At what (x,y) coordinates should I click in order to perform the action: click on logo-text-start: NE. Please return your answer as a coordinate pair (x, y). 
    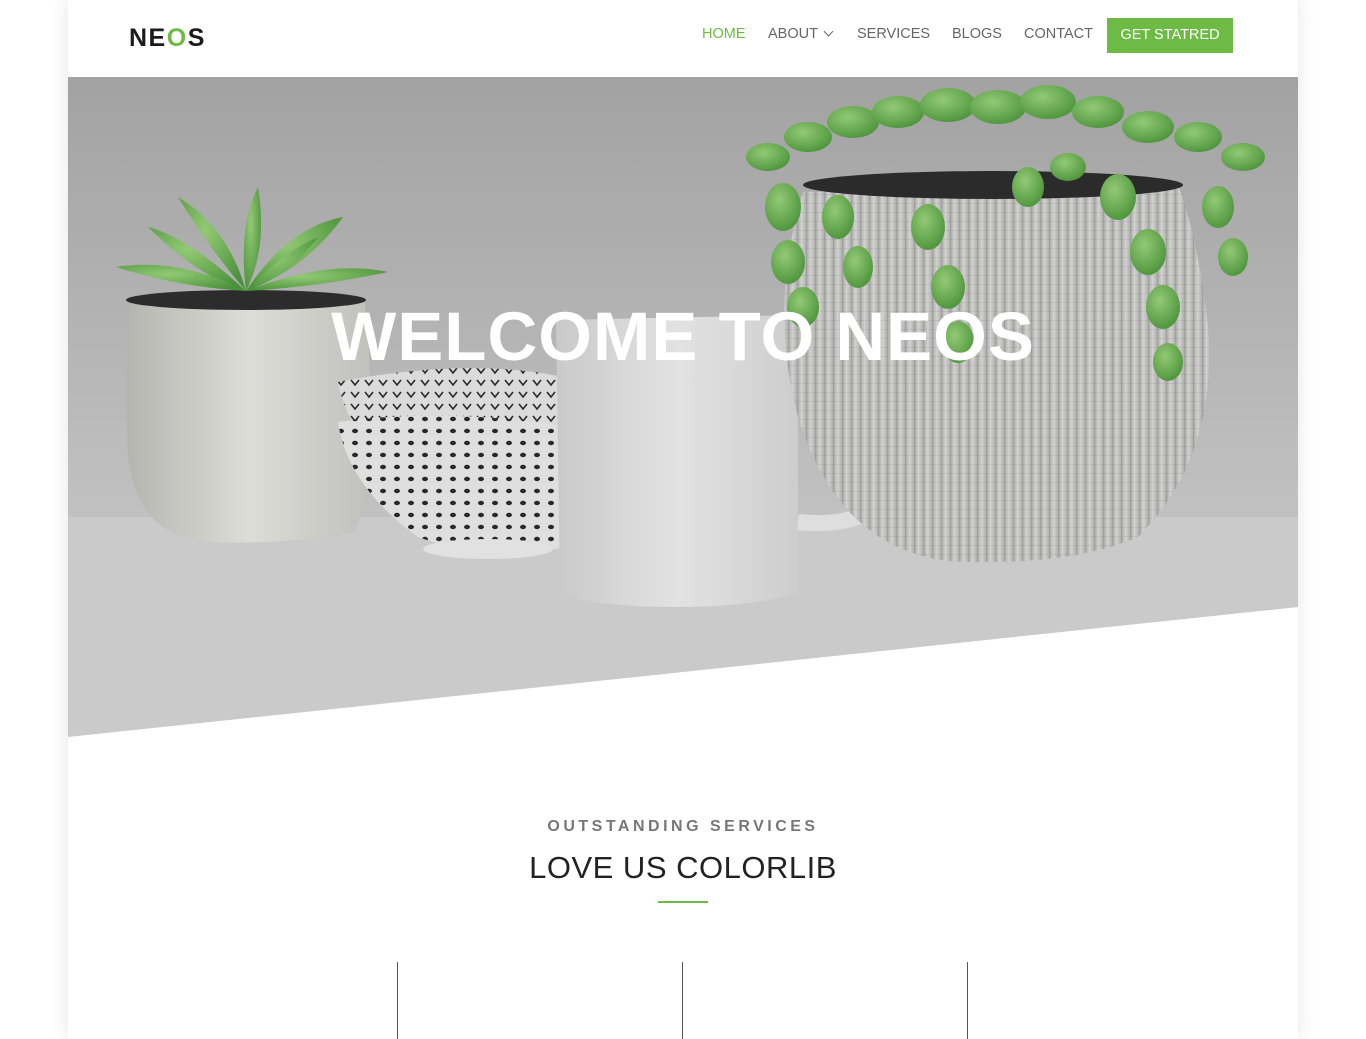
    Looking at the image, I should click on (148, 38).